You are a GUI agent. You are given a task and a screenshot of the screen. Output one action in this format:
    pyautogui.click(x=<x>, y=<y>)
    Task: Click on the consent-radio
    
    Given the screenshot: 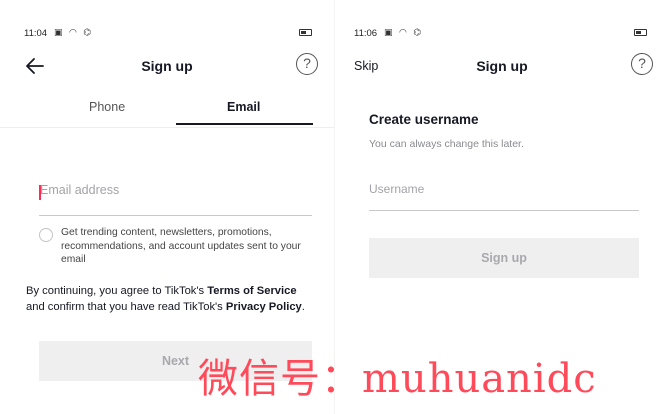 What is the action you would take?
    pyautogui.click(x=46, y=235)
    